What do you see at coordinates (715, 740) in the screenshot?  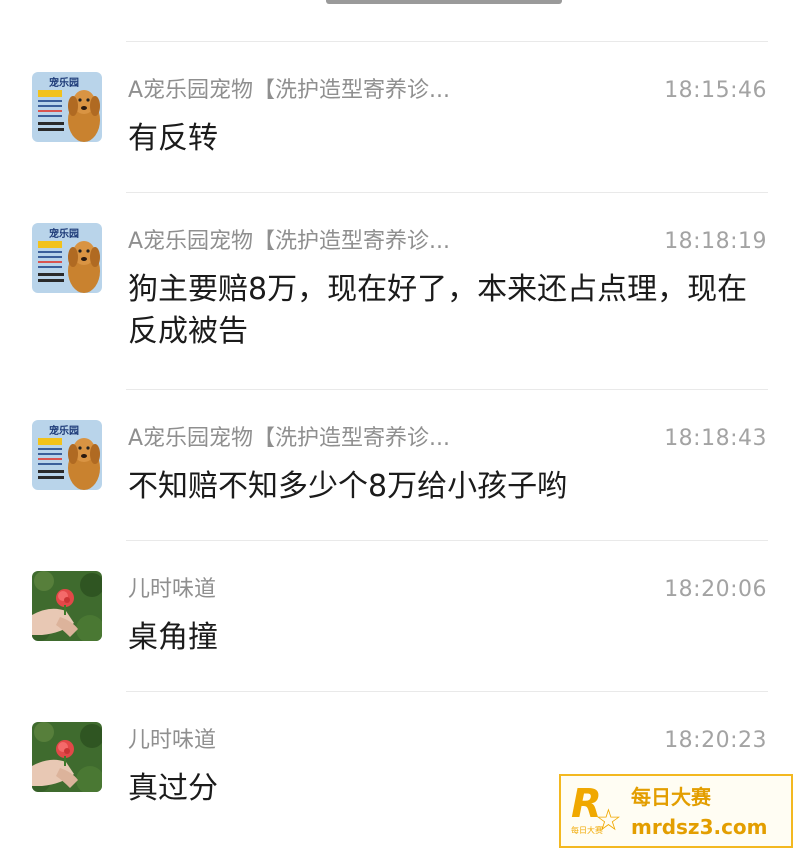 I see `message-time: 18:20:23` at bounding box center [715, 740].